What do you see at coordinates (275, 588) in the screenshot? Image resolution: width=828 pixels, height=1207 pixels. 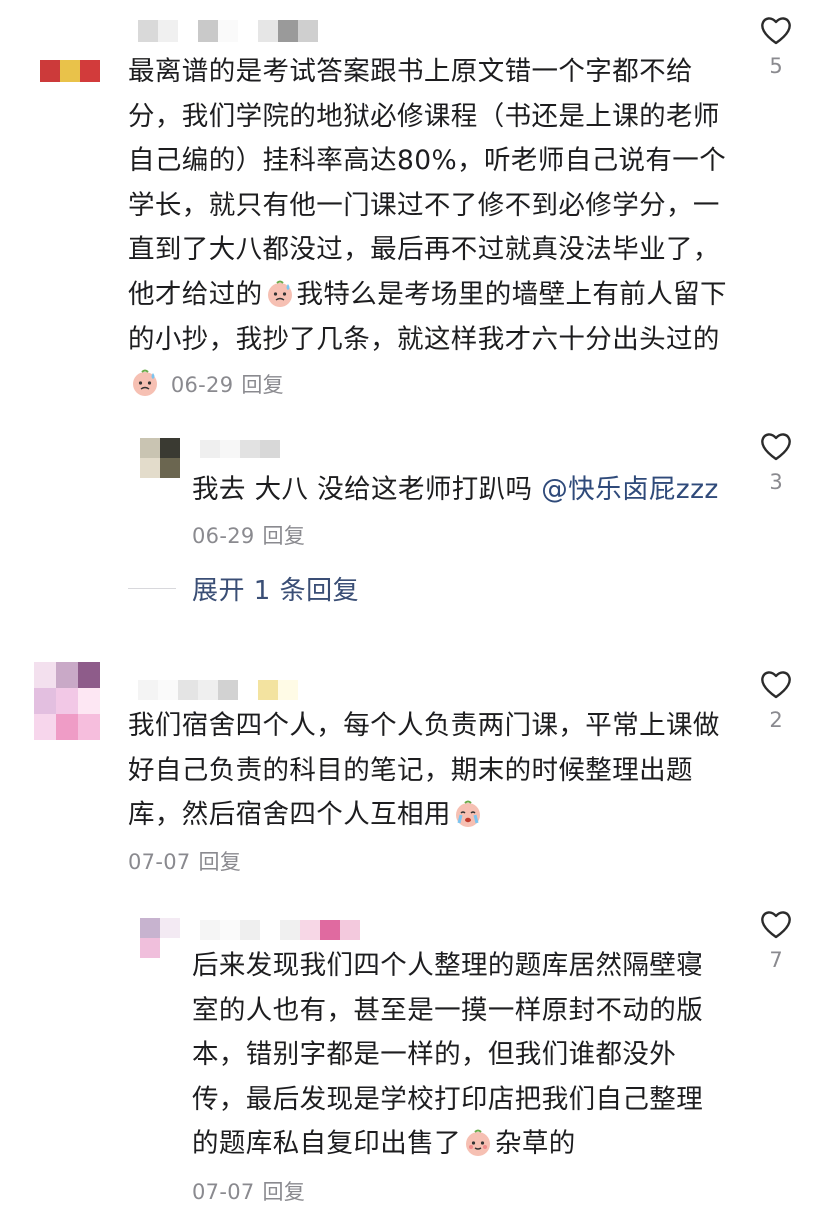 I see `expand-replies-button: 展开 1 条回复` at bounding box center [275, 588].